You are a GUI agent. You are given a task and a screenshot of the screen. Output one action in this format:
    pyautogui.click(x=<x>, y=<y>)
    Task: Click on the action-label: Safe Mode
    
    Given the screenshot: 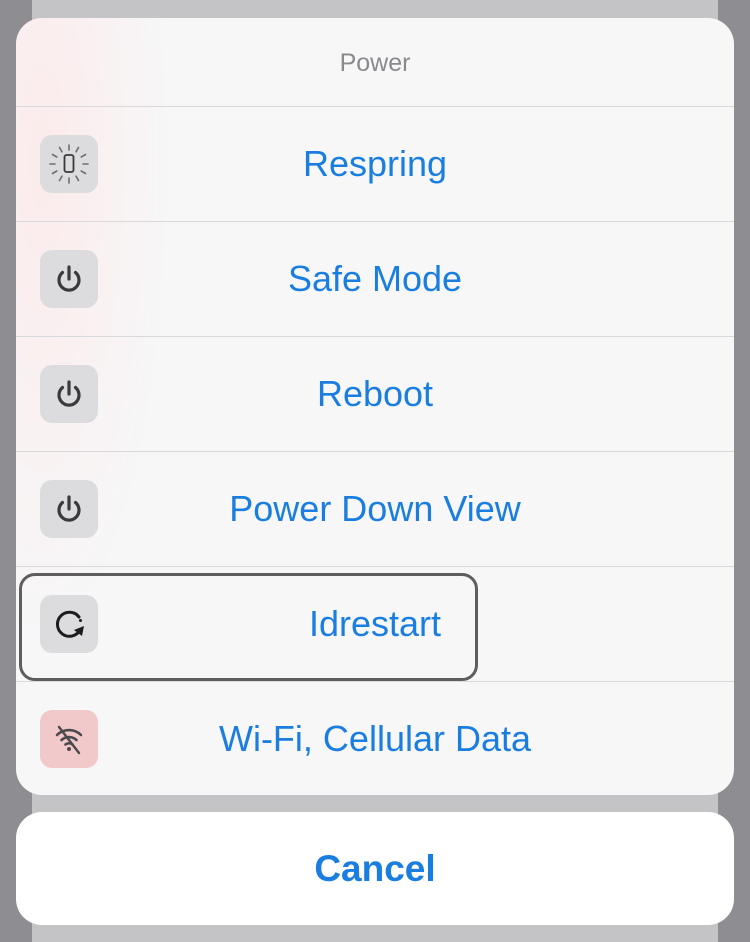 What is the action you would take?
    pyautogui.click(x=375, y=278)
    